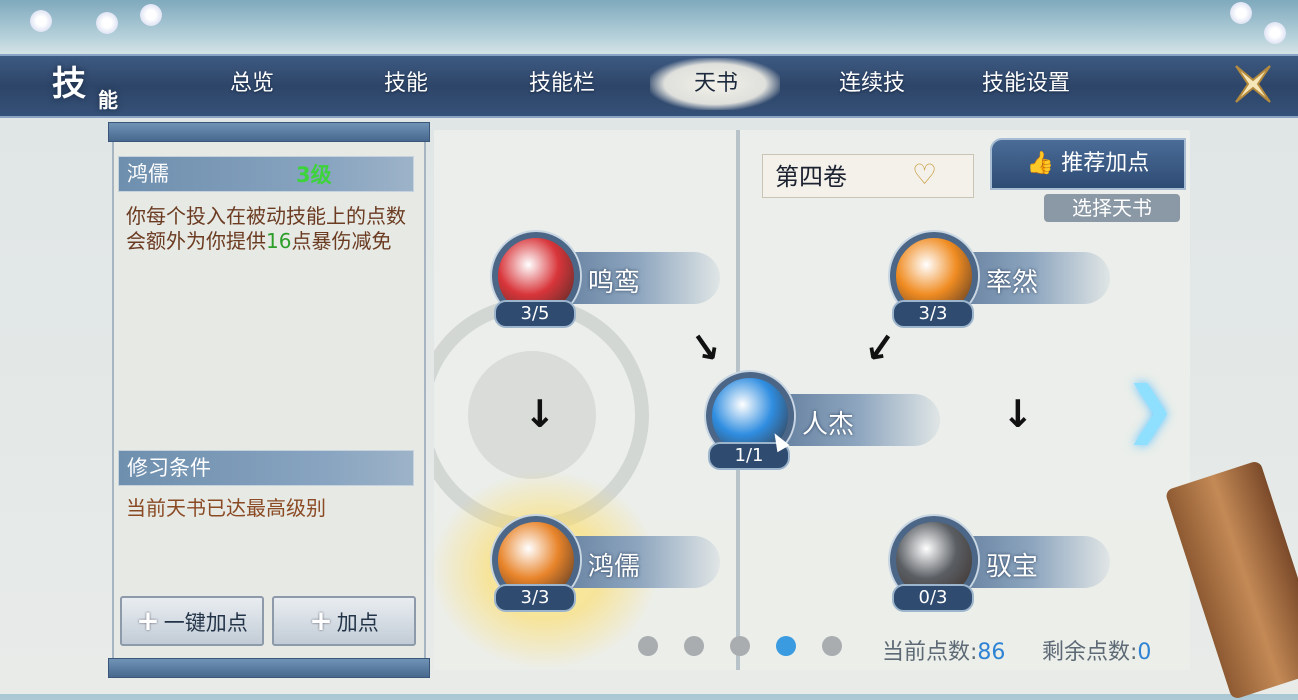 This screenshot has height=700, width=1298. I want to click on skill-name-hongru: 鸿儒, so click(614, 567).